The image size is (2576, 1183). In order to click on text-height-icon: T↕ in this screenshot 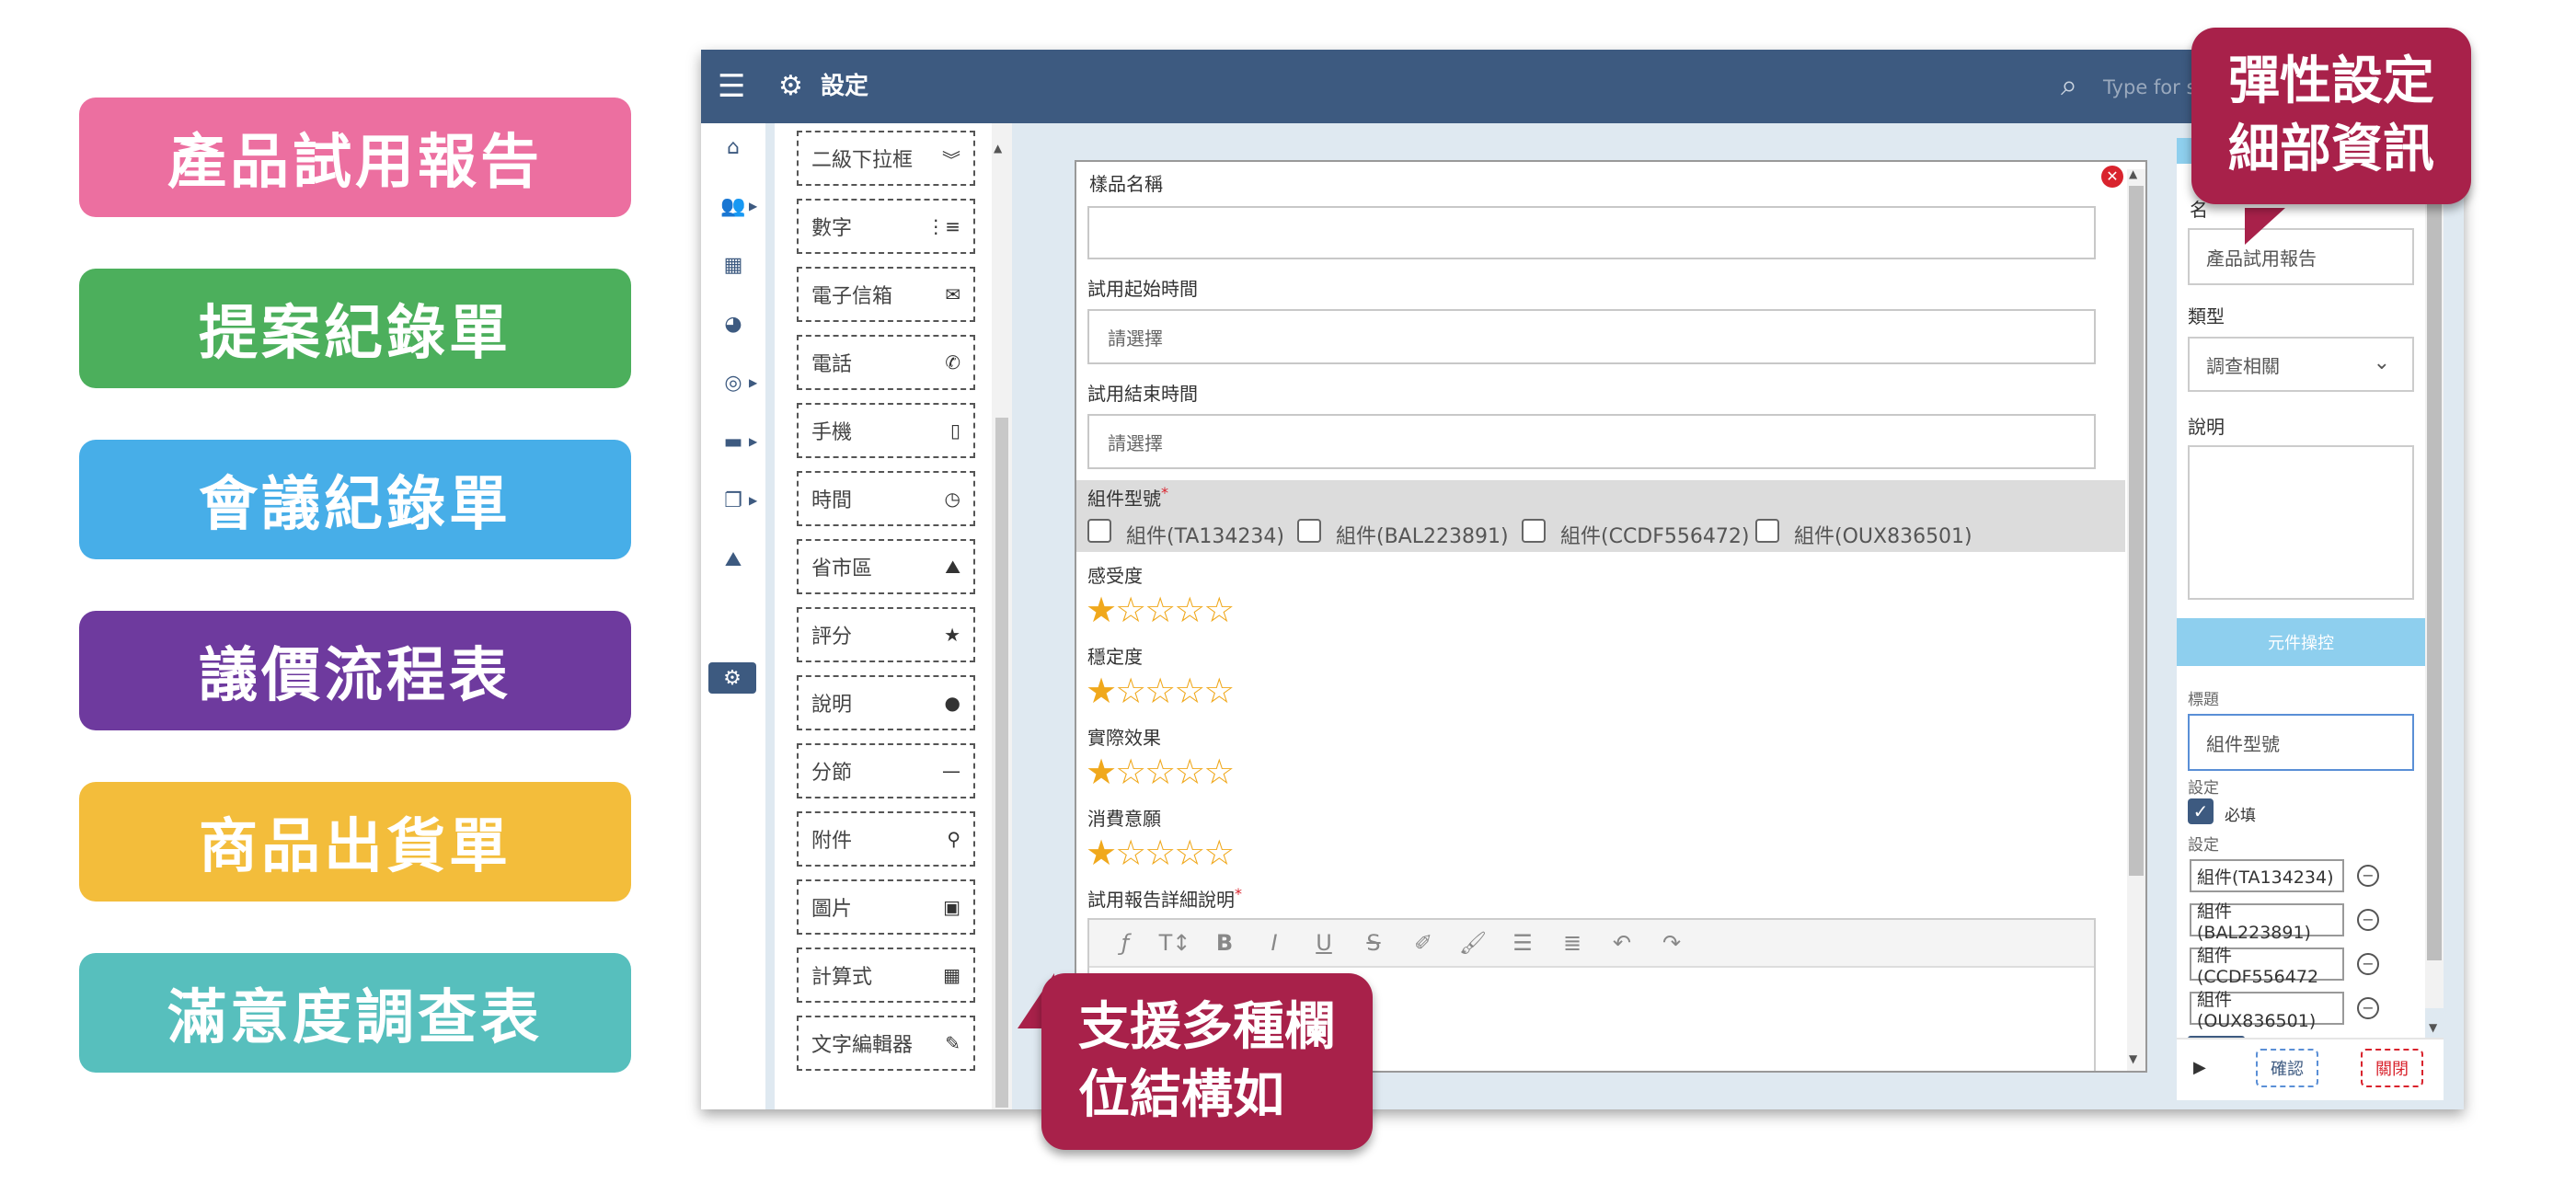, I will do `click(1175, 943)`.